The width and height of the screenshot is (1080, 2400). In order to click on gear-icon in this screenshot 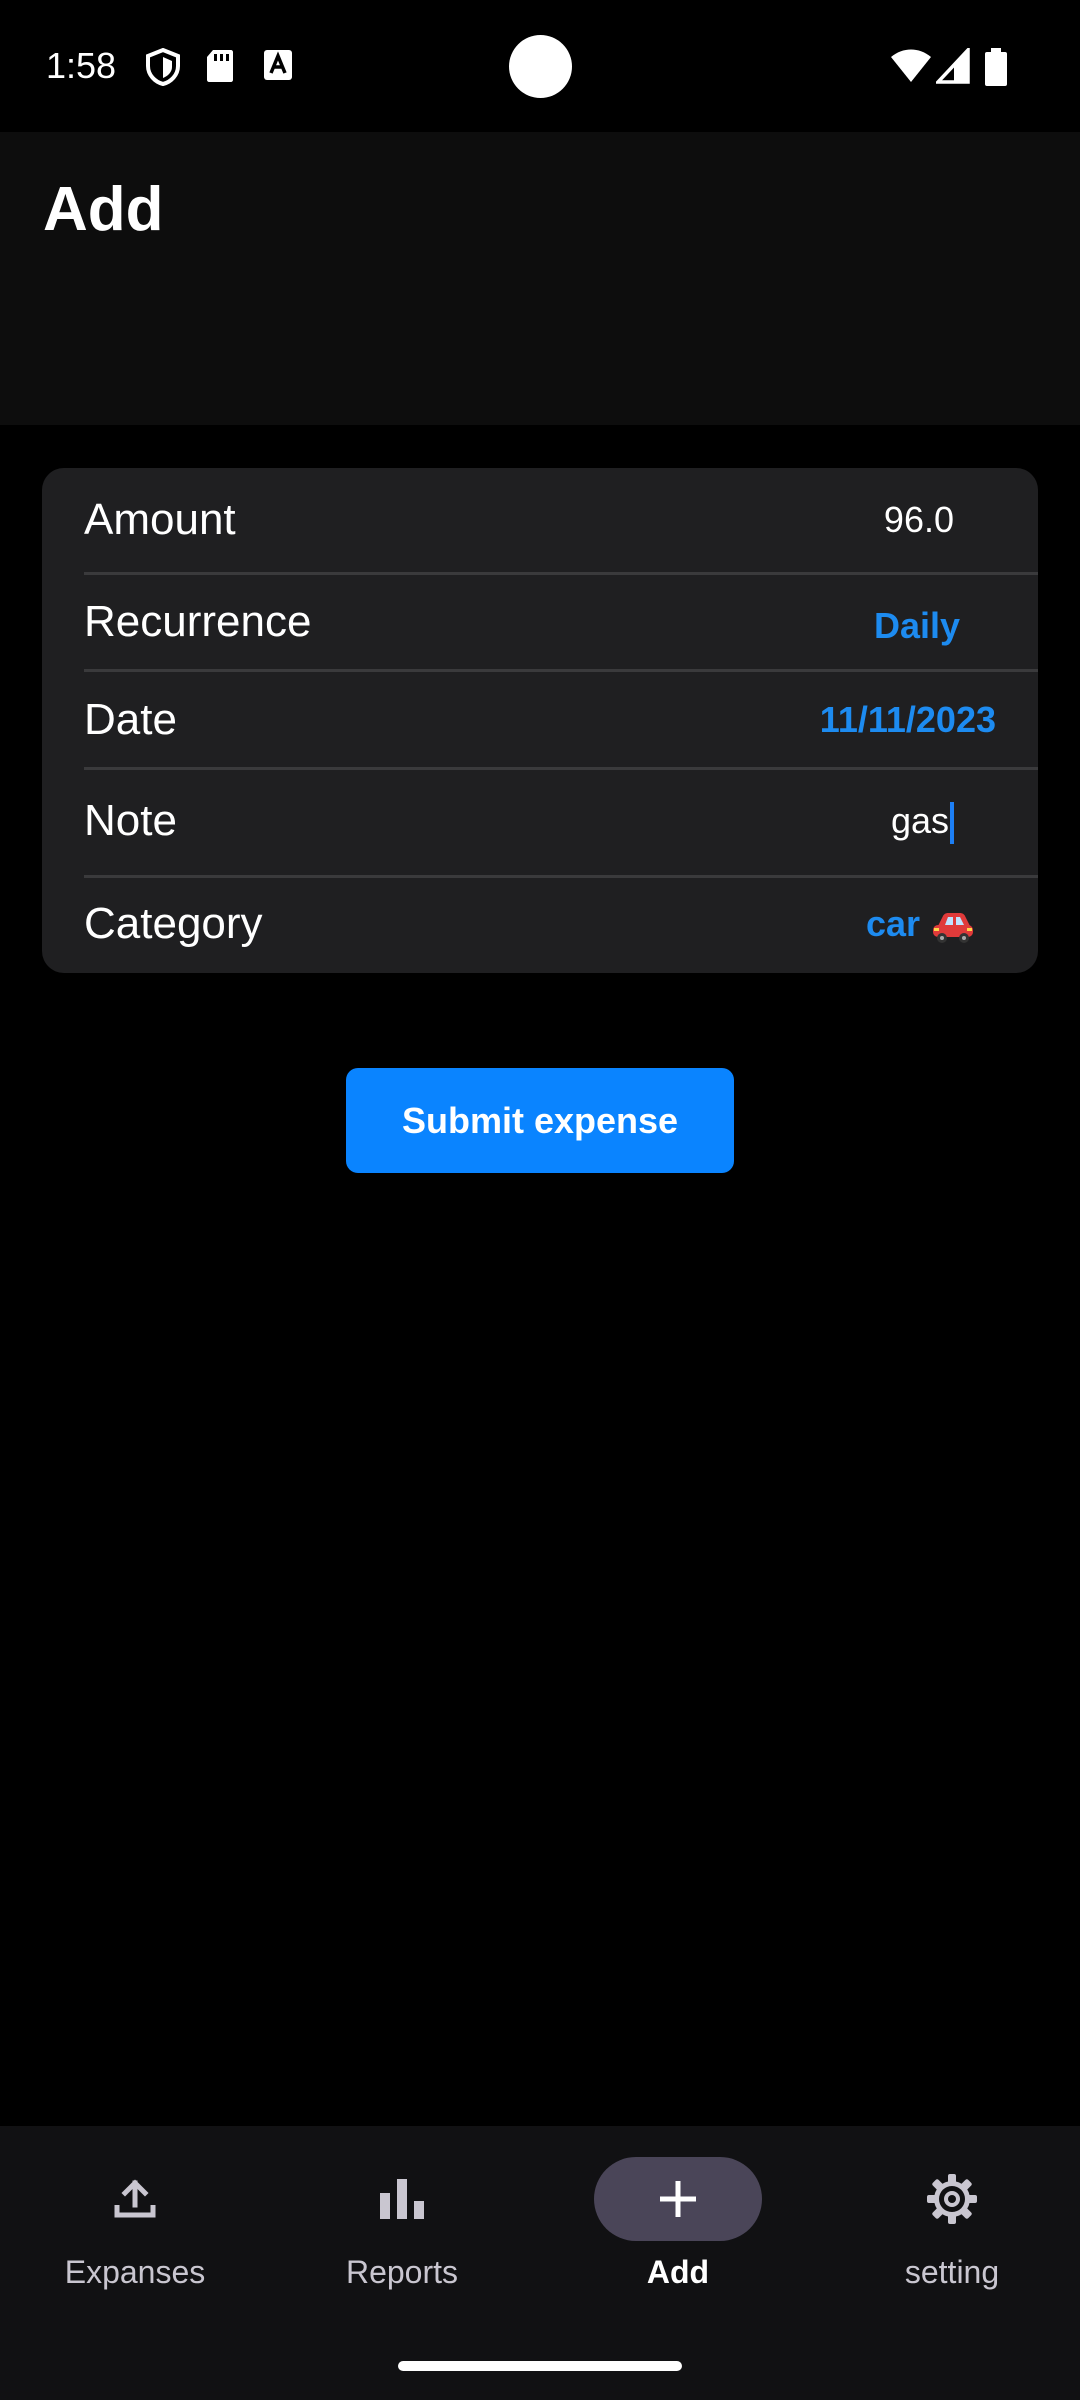, I will do `click(952, 2199)`.